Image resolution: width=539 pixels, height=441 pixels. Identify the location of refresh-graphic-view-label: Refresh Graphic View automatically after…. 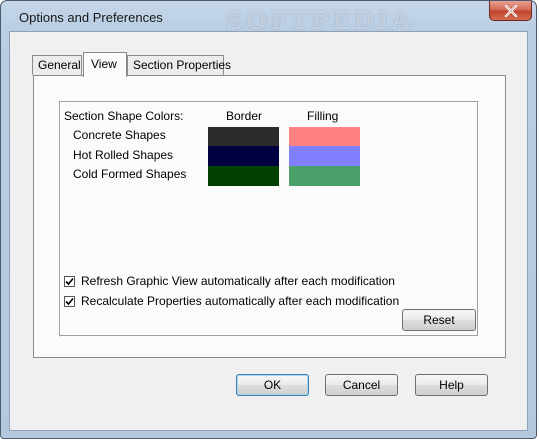
(238, 281).